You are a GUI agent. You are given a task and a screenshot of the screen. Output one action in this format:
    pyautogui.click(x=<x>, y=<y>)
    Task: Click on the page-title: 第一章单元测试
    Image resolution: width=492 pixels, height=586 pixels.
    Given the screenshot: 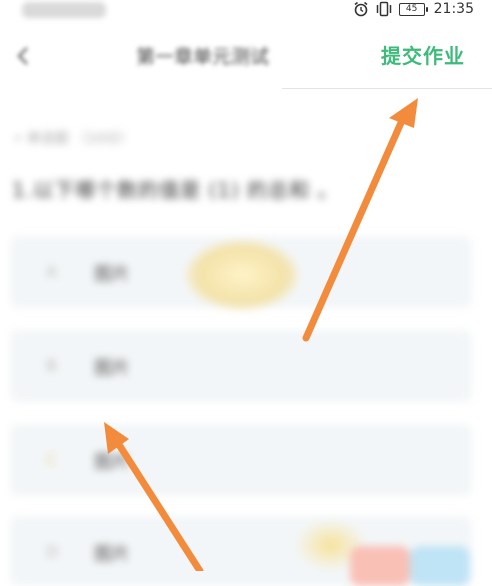 What is the action you would take?
    pyautogui.click(x=203, y=57)
    